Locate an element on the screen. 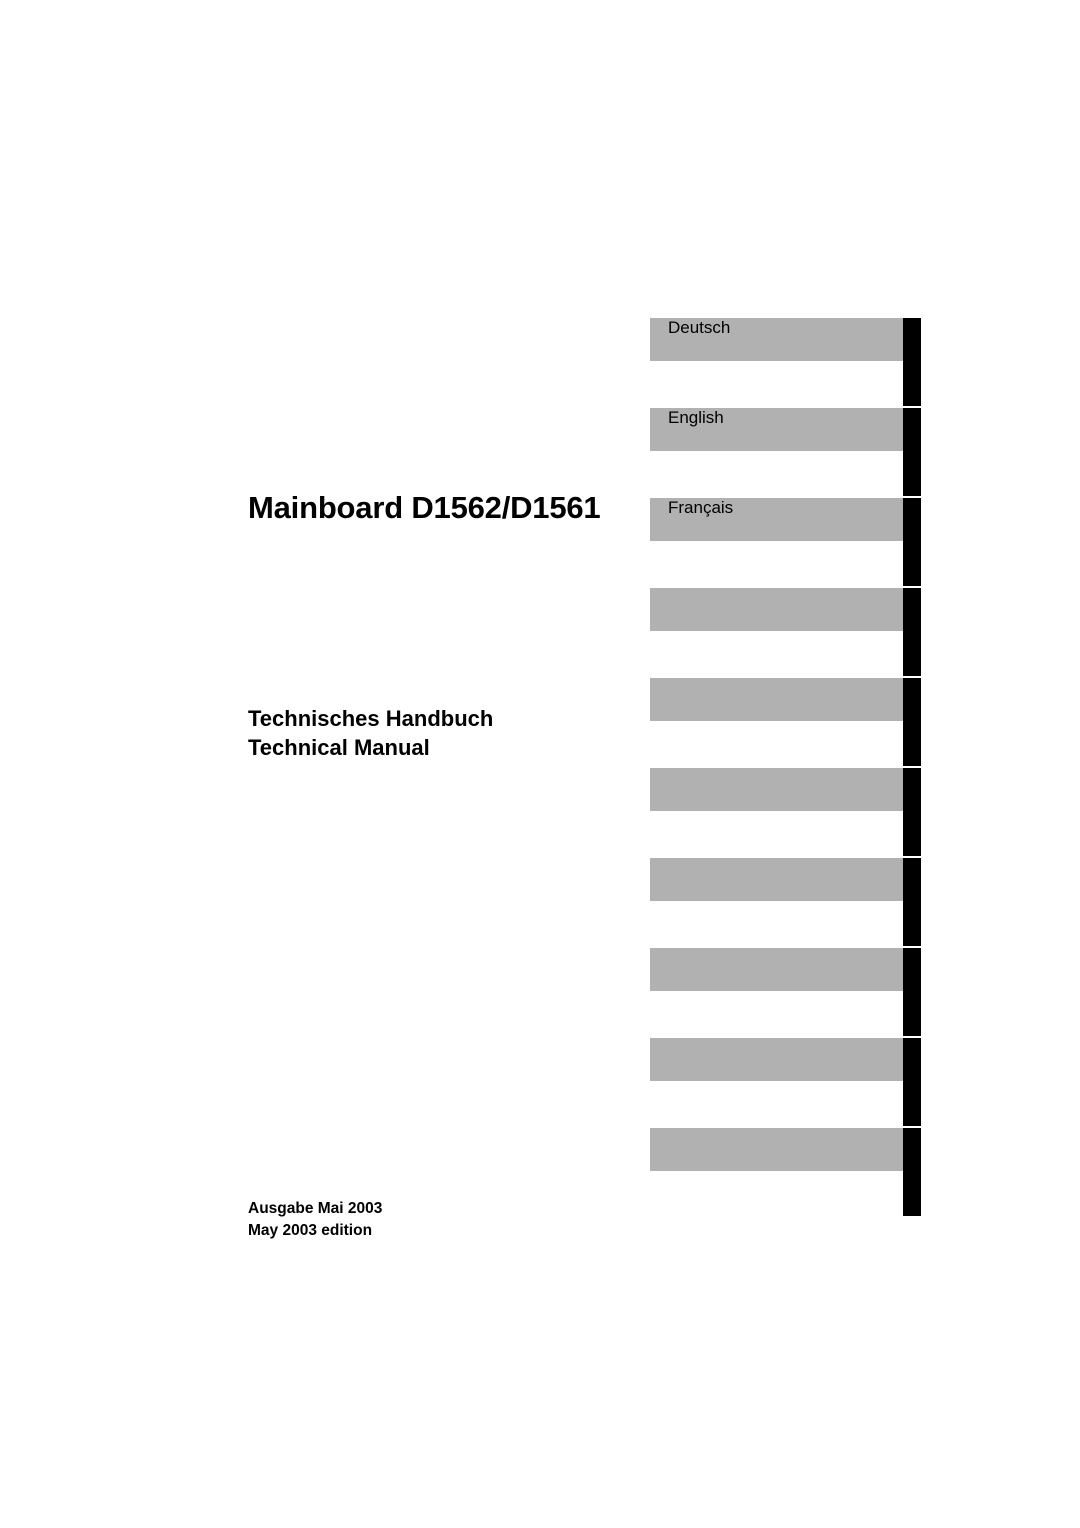  tab-label: Deutsch is located at coordinates (699, 327).